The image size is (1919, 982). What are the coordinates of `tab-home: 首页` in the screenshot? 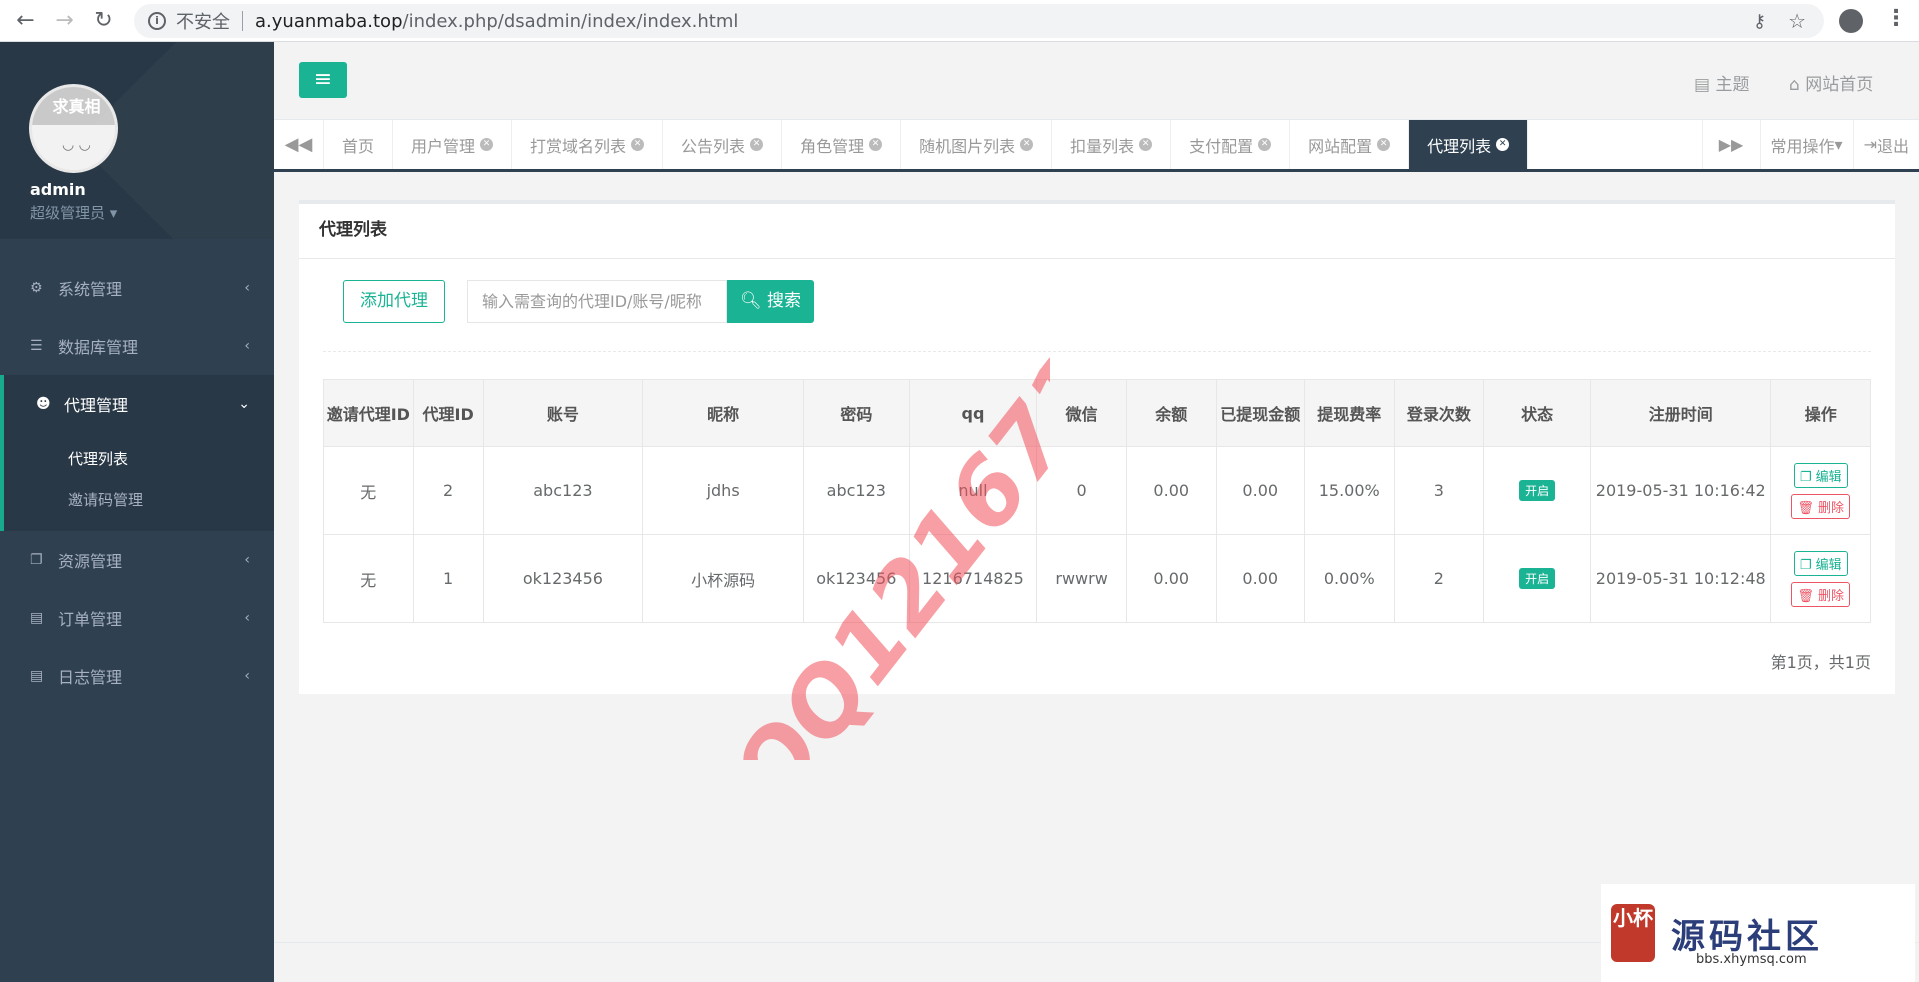 It's located at (359, 144).